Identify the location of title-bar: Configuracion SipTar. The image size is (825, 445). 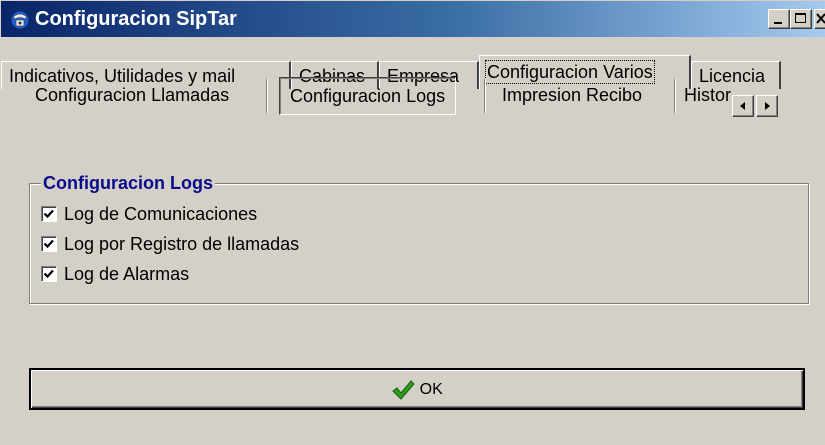
(413, 19).